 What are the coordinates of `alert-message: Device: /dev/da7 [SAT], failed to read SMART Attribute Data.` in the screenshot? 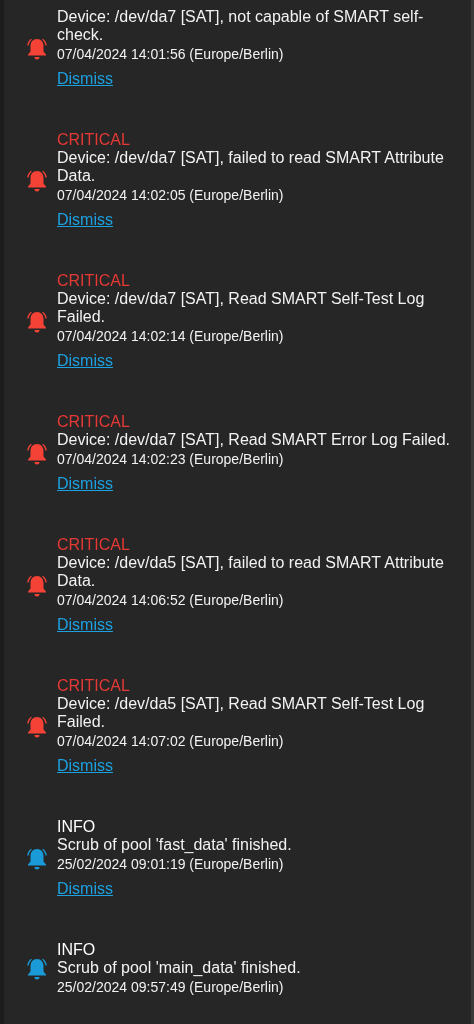 It's located at (251, 167).